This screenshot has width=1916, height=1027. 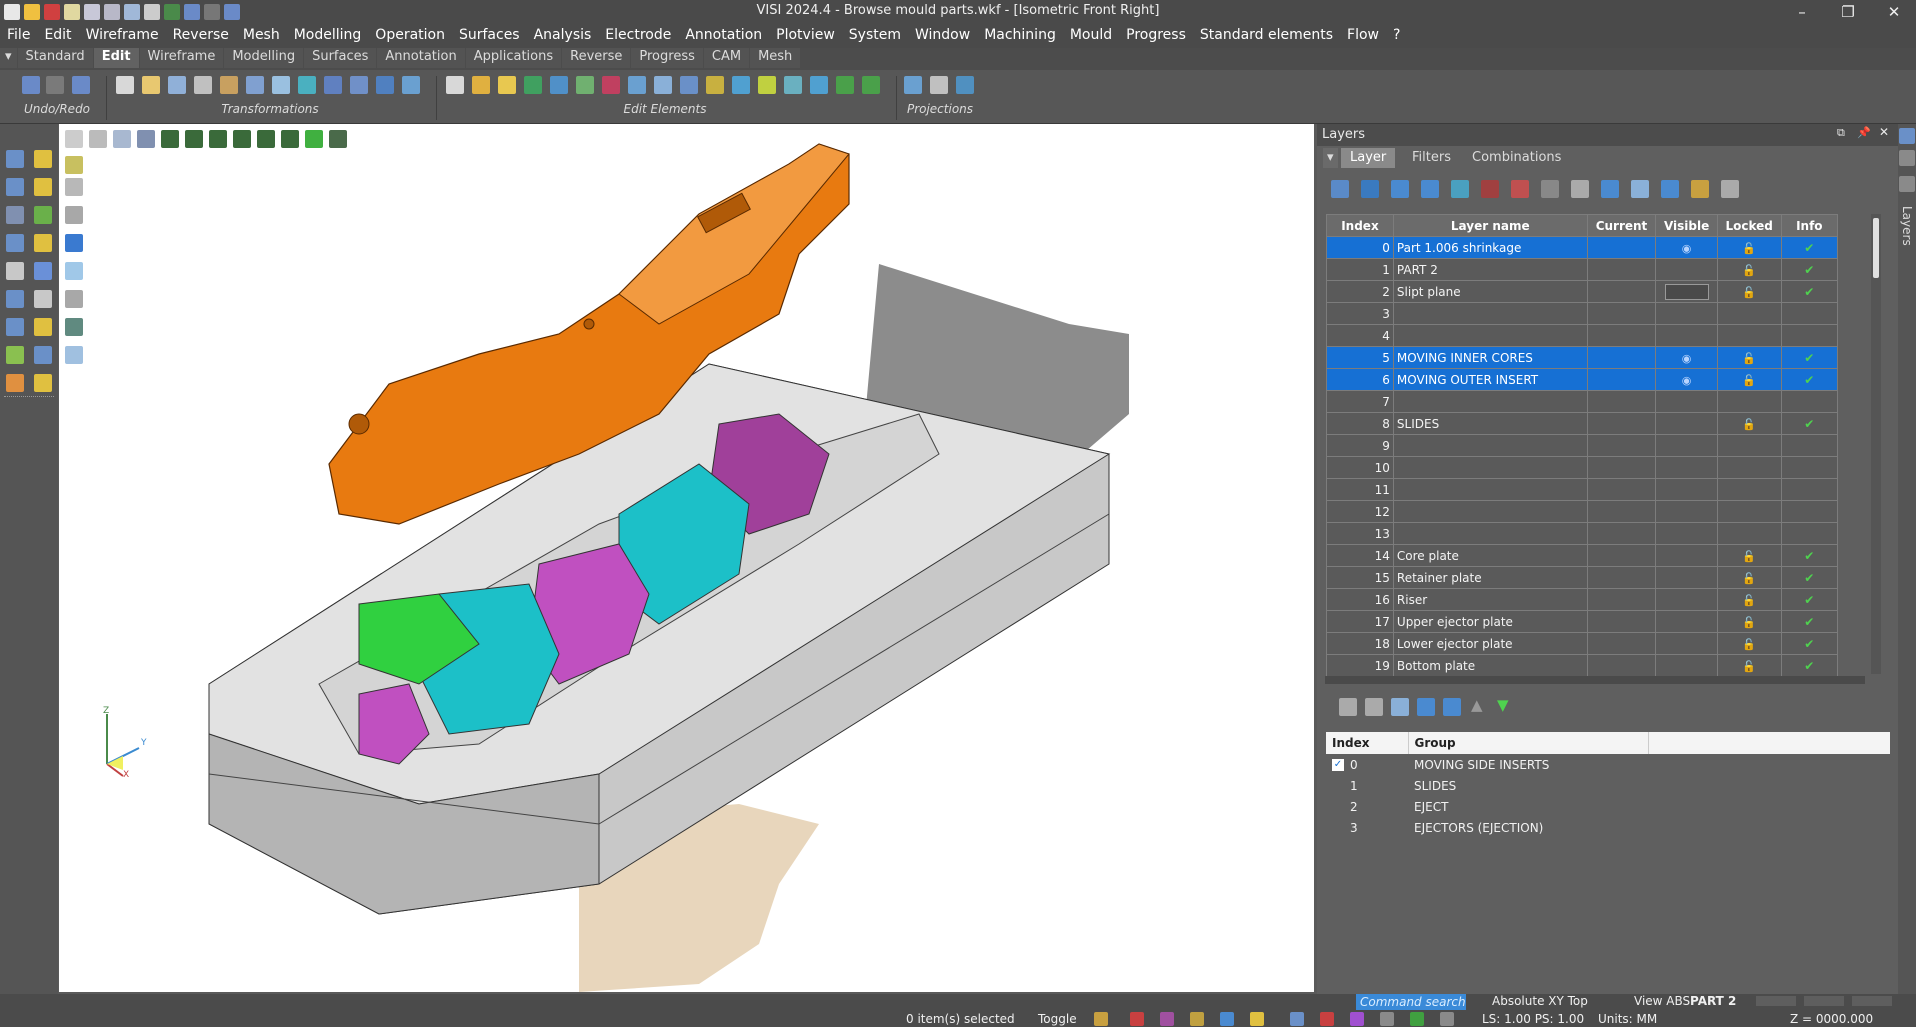 I want to click on layer-name: MOVING INNER CORES, so click(x=1490, y=357).